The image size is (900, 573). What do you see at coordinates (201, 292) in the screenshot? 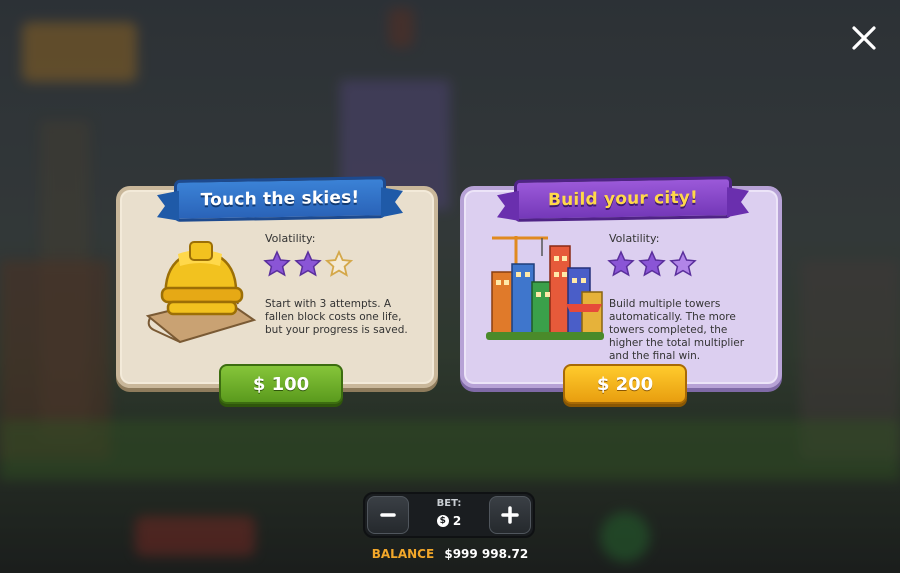
I see `hard-hat-blueprint-icon` at bounding box center [201, 292].